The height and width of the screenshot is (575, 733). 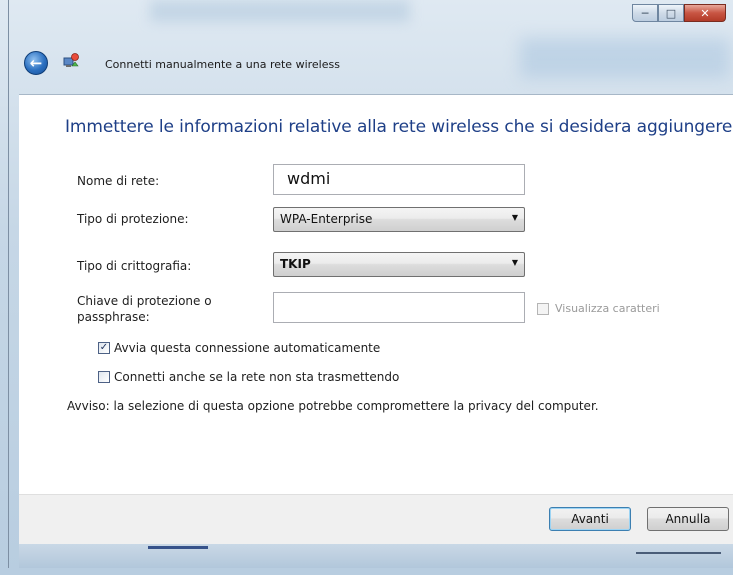 What do you see at coordinates (399, 219) in the screenshot?
I see `security-type-select: WPA-Enterprise ▼` at bounding box center [399, 219].